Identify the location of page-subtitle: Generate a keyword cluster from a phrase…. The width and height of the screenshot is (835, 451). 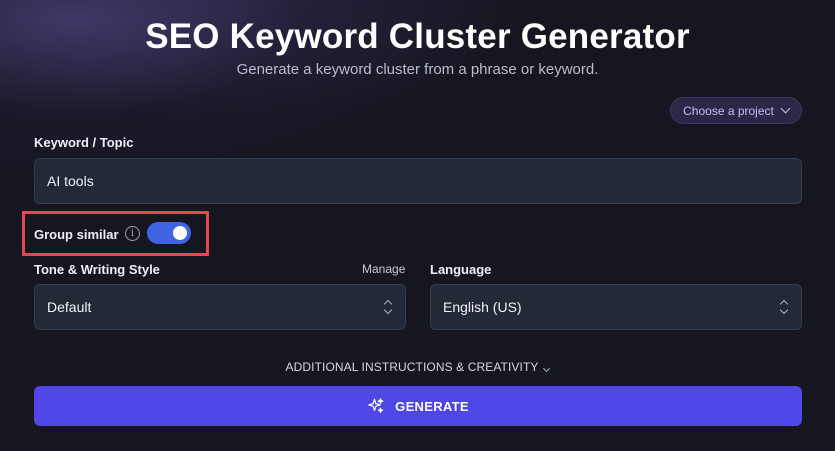
(417, 69).